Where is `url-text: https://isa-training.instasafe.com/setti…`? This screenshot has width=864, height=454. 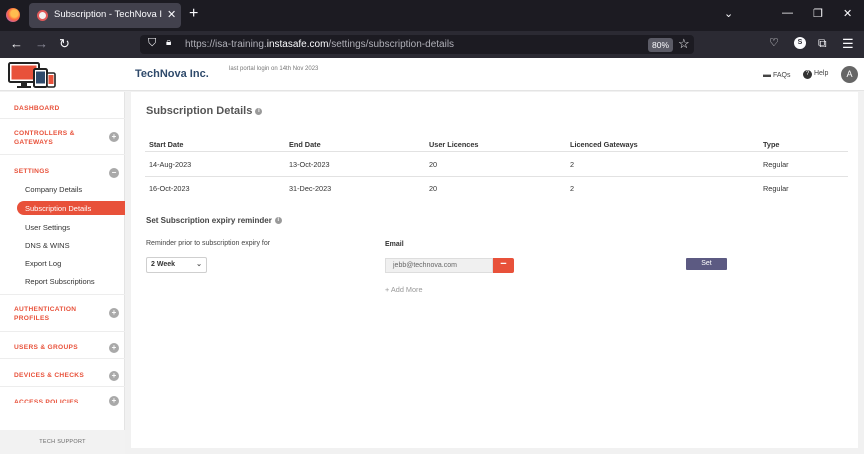
url-text: https://isa-training.instasafe.com/setti… is located at coordinates (319, 44).